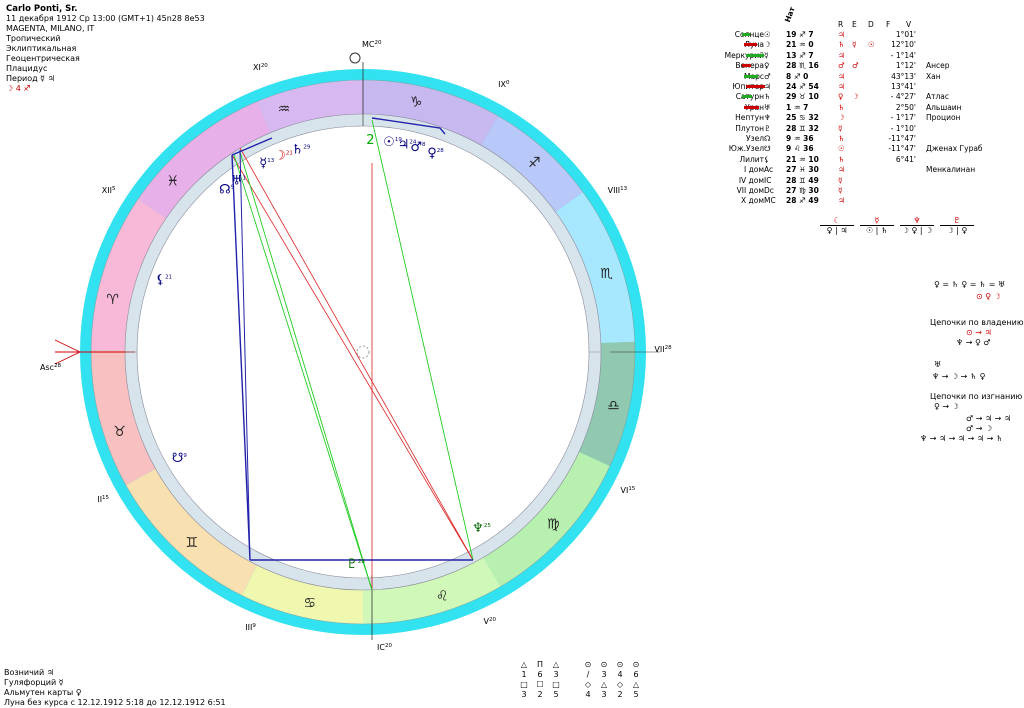 Image resolution: width=1024 pixels, height=708 pixels. Describe the element at coordinates (490, 621) in the screenshot. I see `house-label-V: V20` at that location.